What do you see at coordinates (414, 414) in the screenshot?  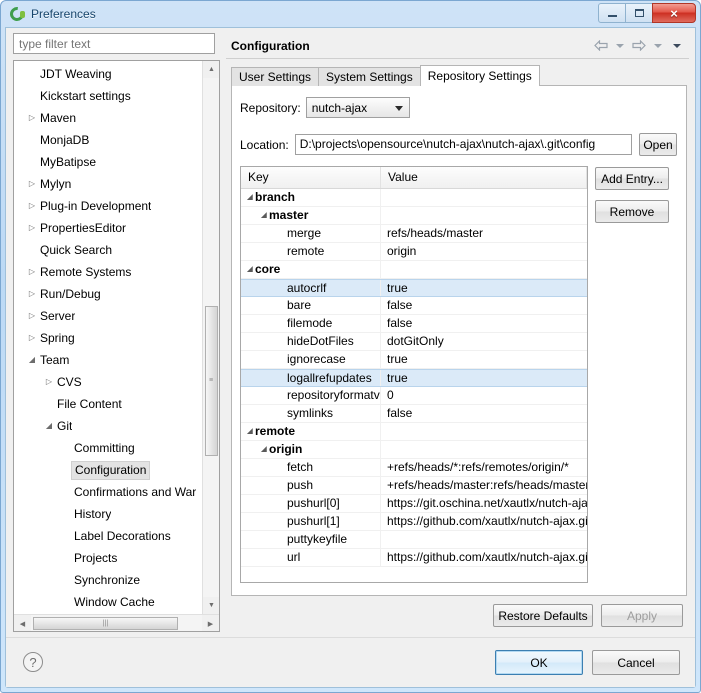 I see `table-row: symlinks false` at bounding box center [414, 414].